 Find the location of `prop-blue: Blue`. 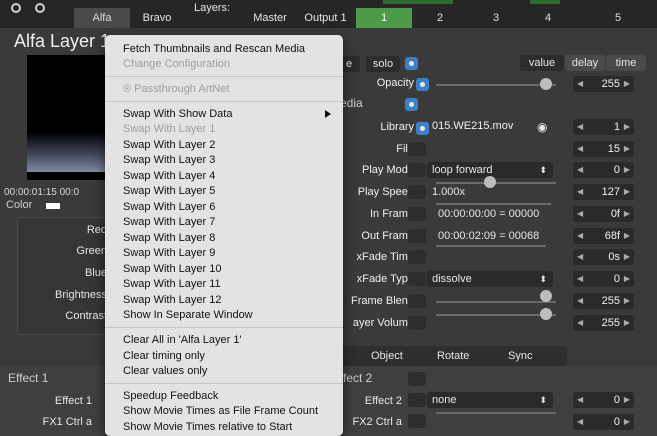

prop-blue: Blue is located at coordinates (95, 273).